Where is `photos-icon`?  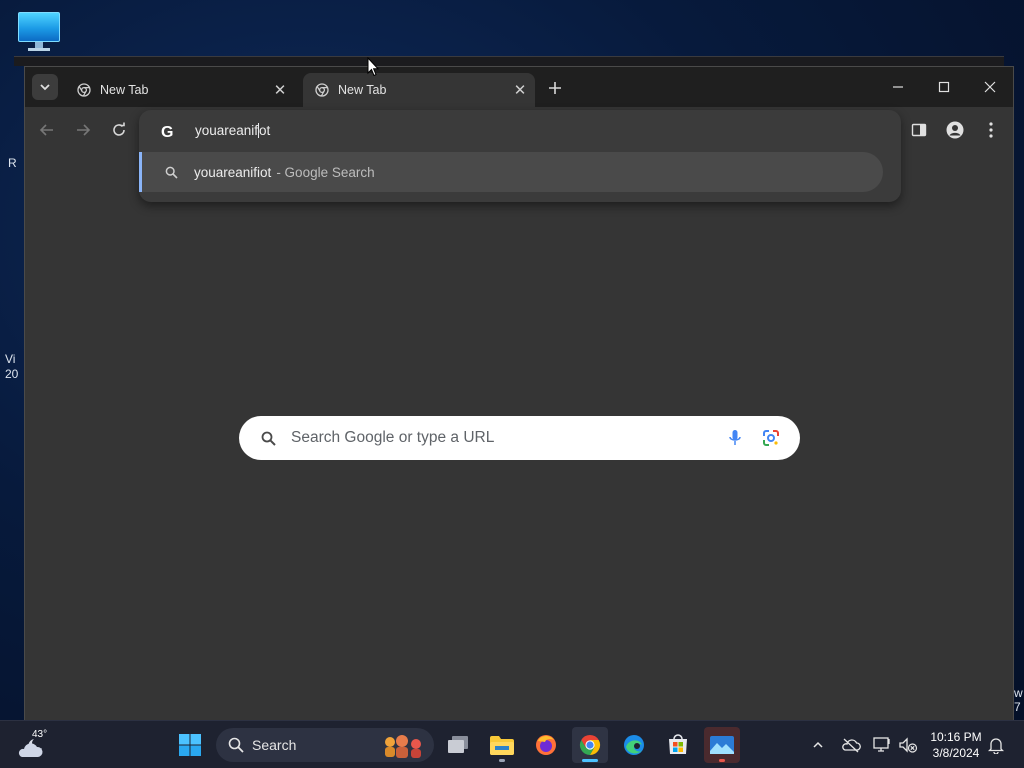
photos-icon is located at coordinates (722, 745).